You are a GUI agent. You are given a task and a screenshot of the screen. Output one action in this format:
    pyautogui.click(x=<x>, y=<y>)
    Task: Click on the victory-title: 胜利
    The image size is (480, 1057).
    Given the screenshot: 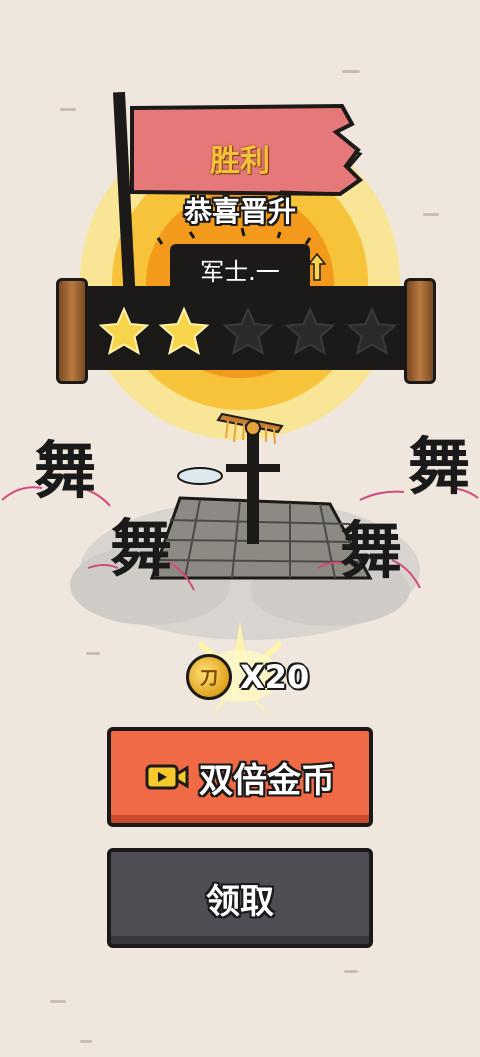 What is the action you would take?
    pyautogui.click(x=240, y=161)
    